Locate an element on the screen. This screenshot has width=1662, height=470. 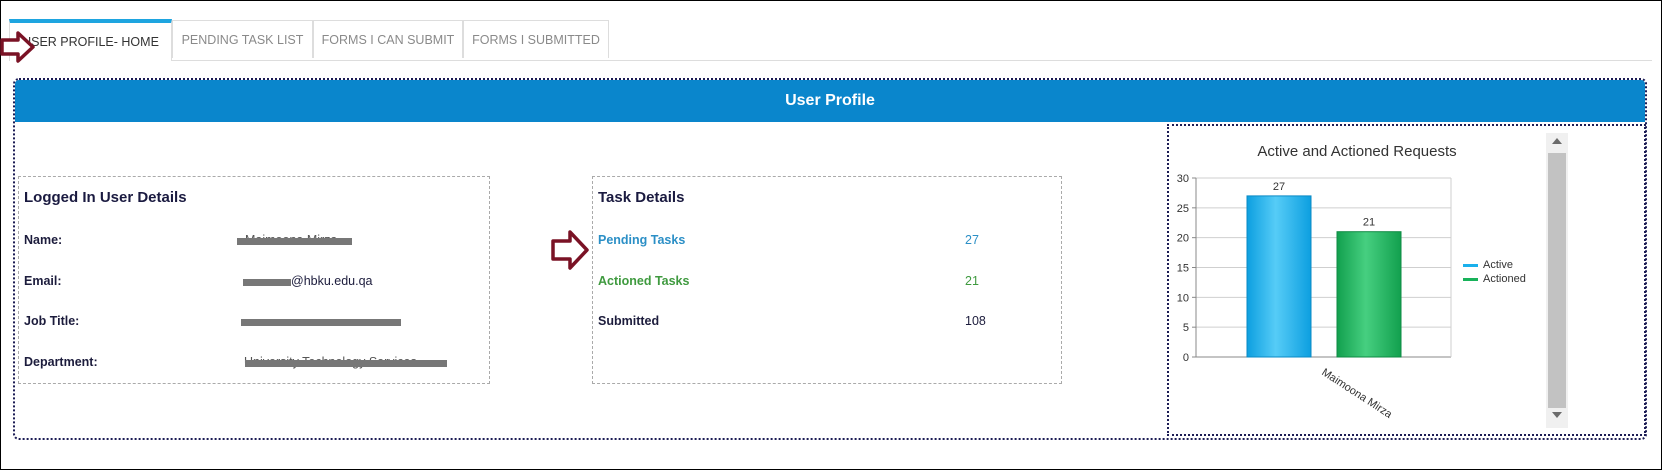
tab-forms-i-submitted: FORMS I SUBMITTED is located at coordinates (536, 39).